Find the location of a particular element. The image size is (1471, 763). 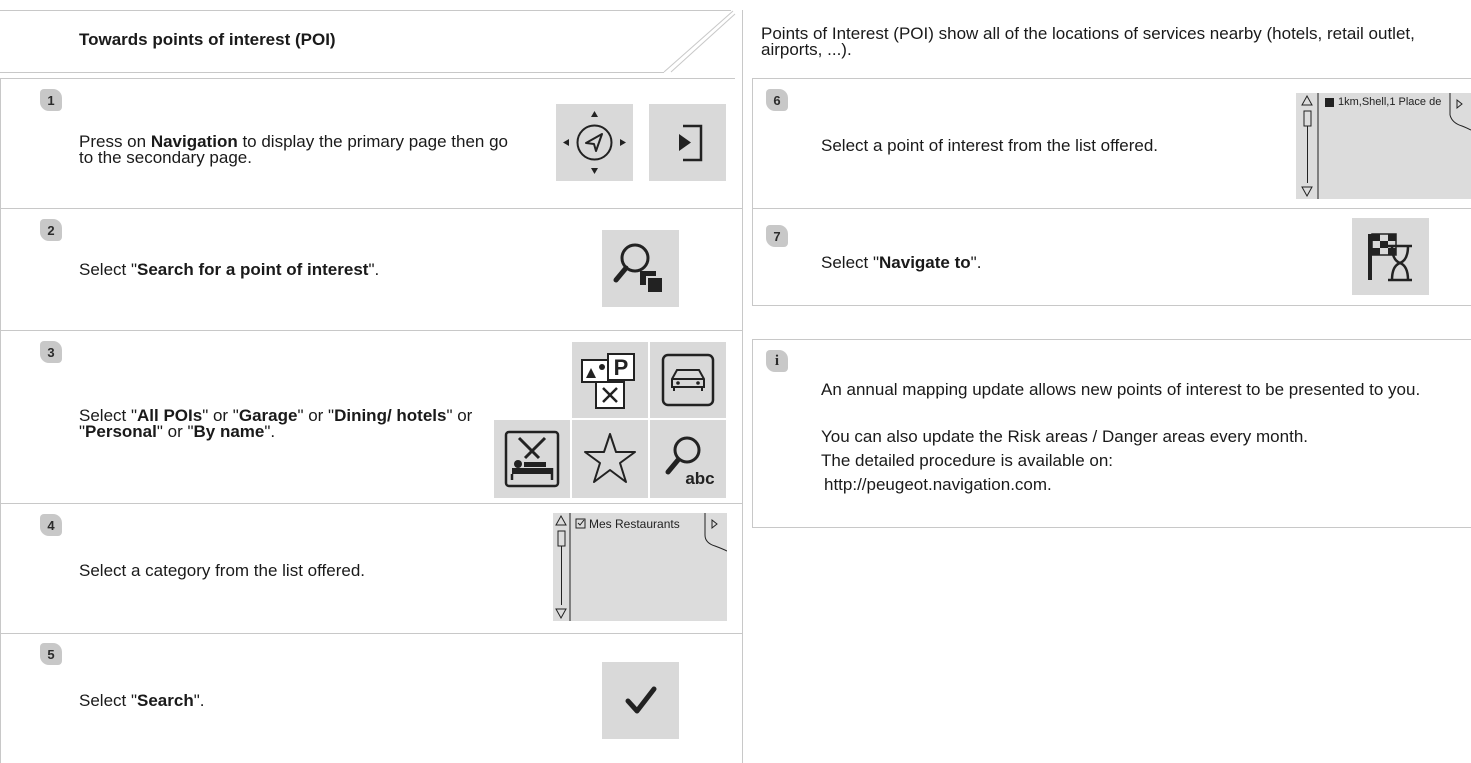

step-badge-7: 7 is located at coordinates (777, 236).